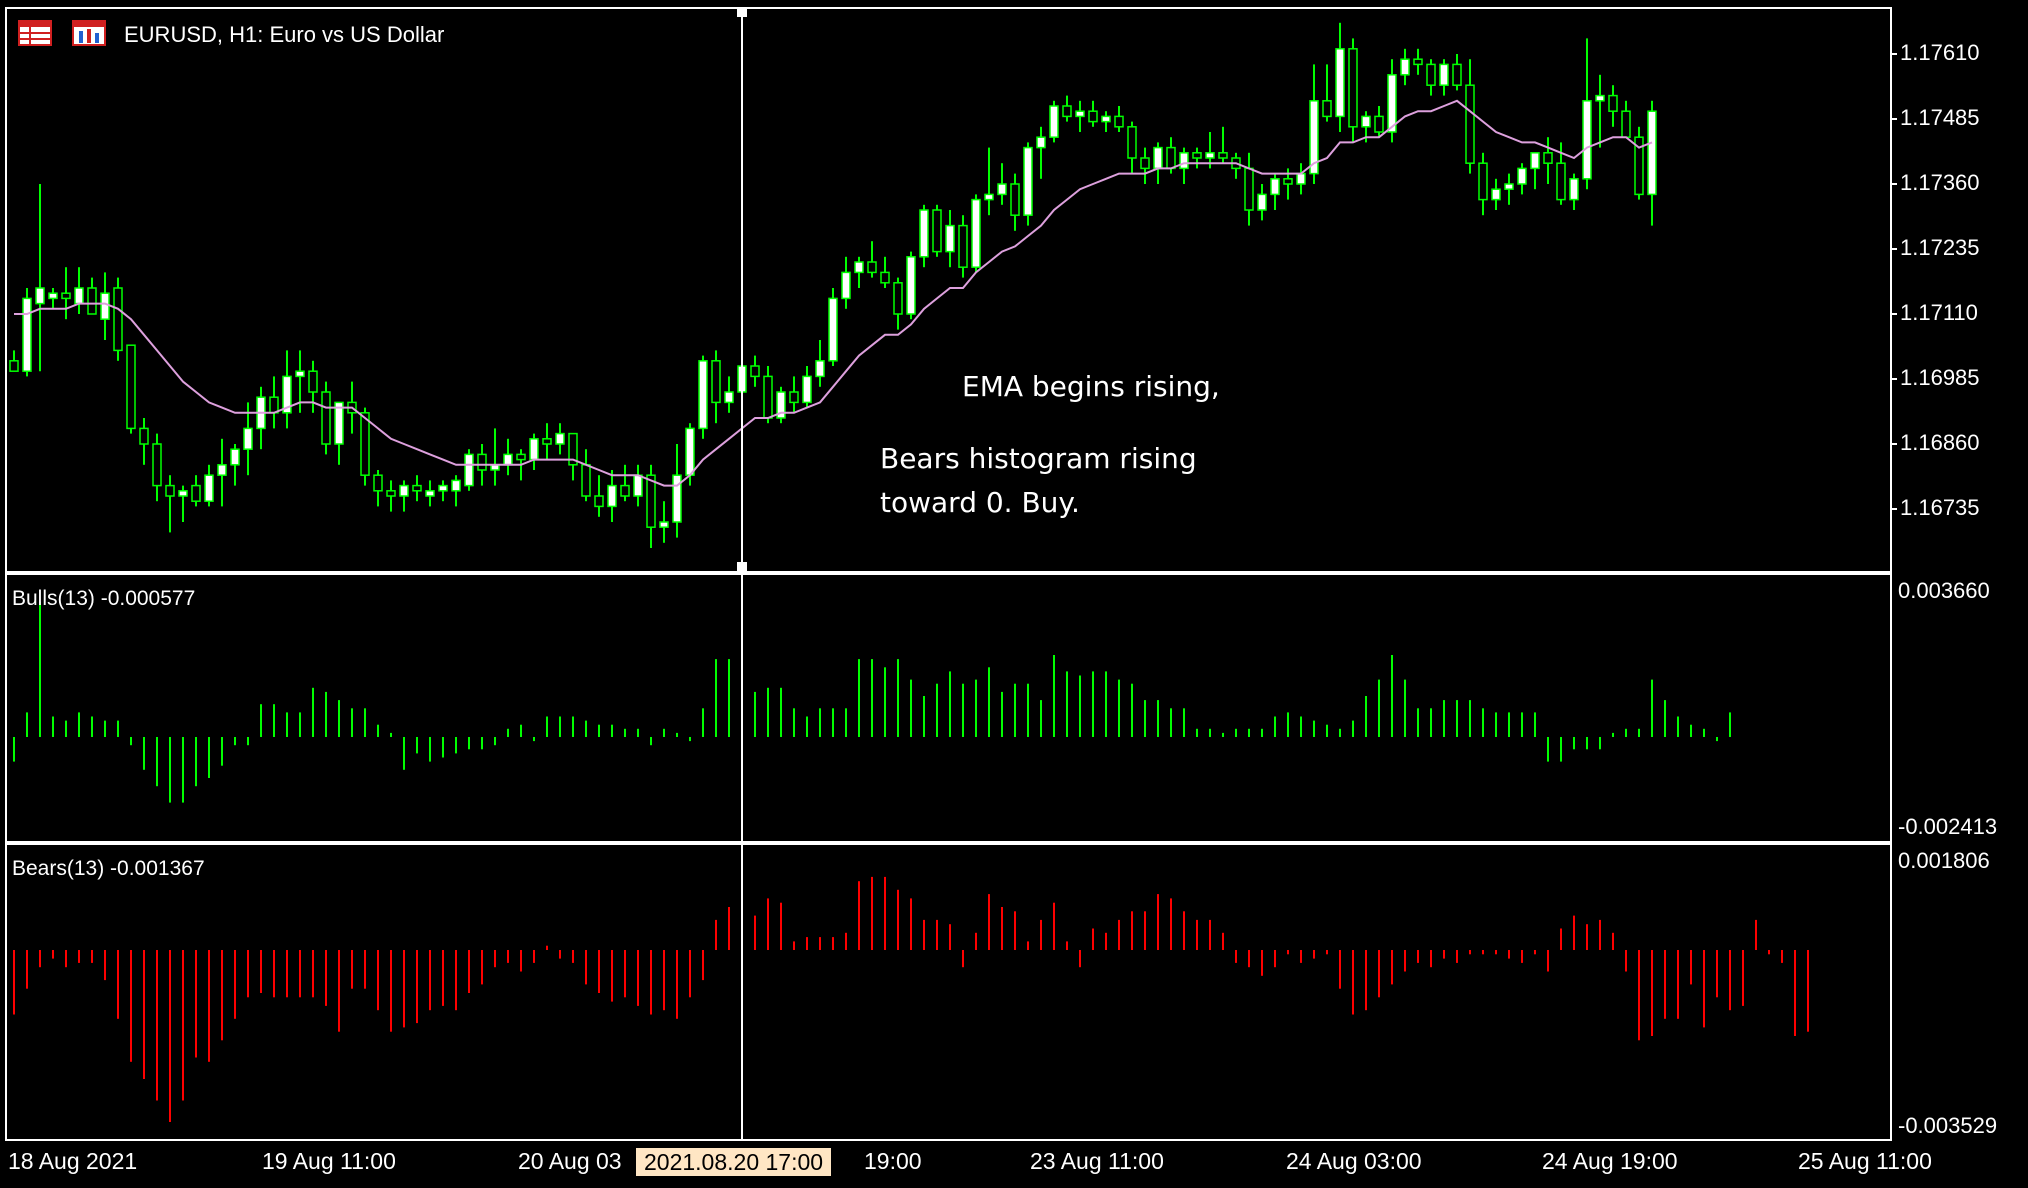 Image resolution: width=2028 pixels, height=1188 pixels. What do you see at coordinates (1091, 386) in the screenshot?
I see `annotation-line-1: EMA begins rising,` at bounding box center [1091, 386].